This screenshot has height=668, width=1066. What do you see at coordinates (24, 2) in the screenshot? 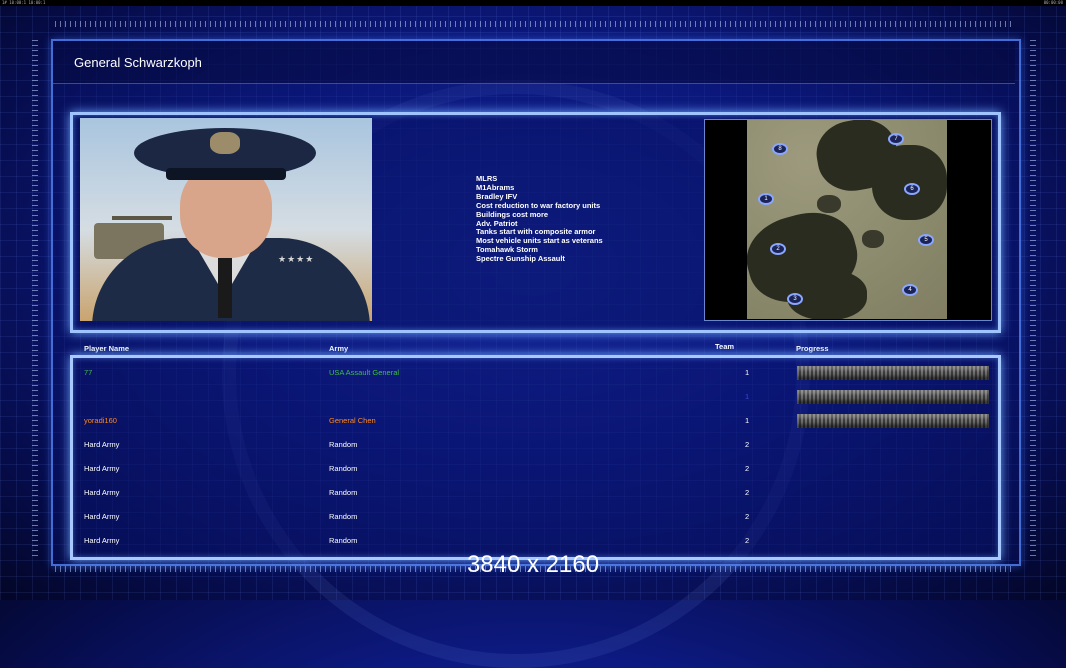
I see `system-bar-left-text: 1# 10:00:1 10:00:1` at bounding box center [24, 2].